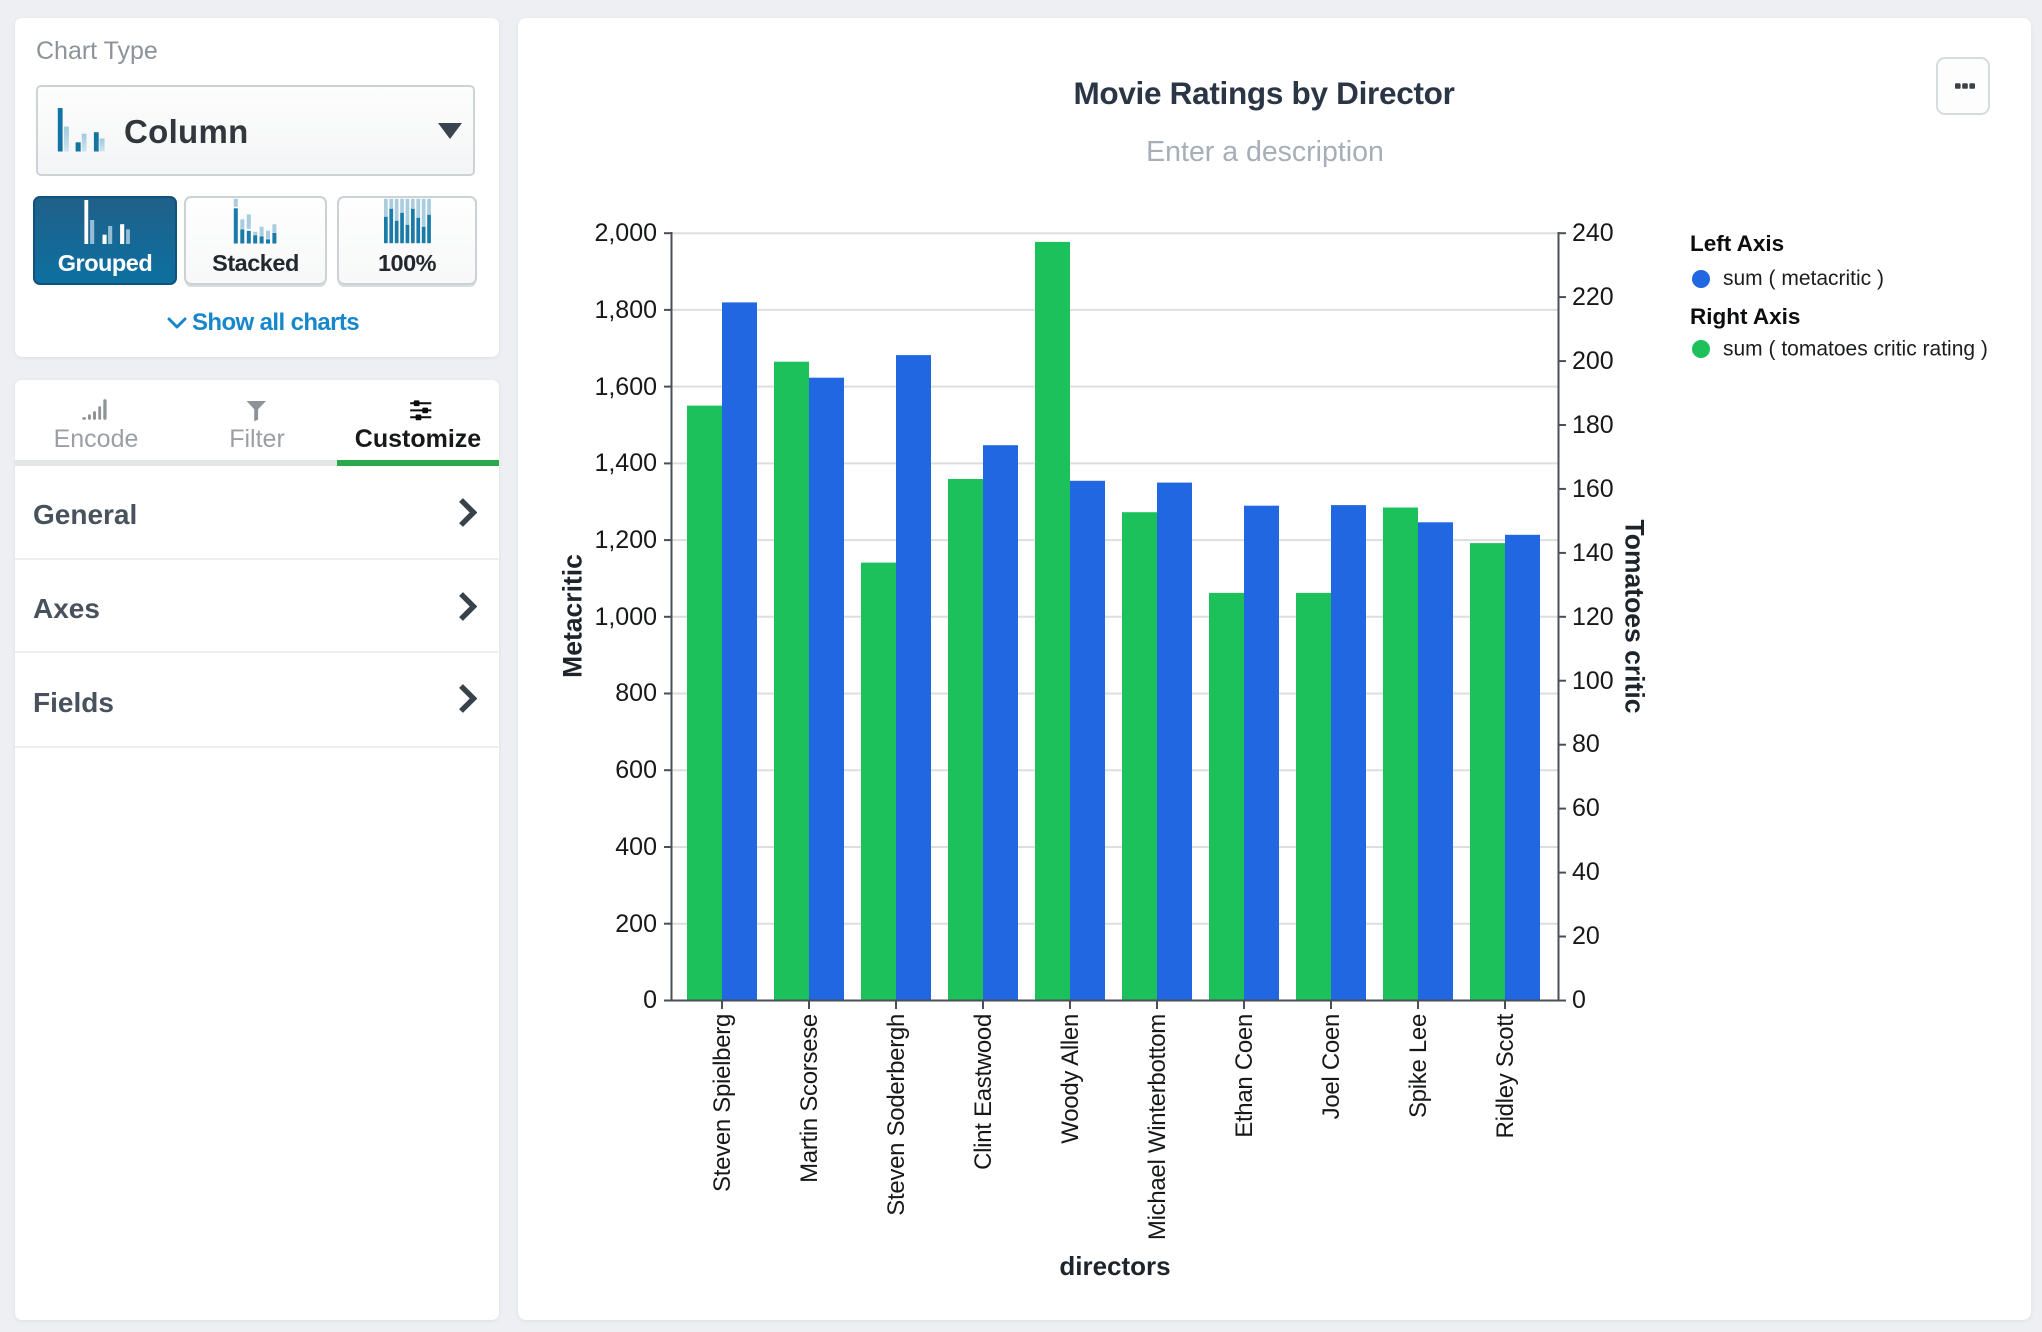 The width and height of the screenshot is (2042, 1332). What do you see at coordinates (625, 310) in the screenshot?
I see `svg-text: 1,800` at bounding box center [625, 310].